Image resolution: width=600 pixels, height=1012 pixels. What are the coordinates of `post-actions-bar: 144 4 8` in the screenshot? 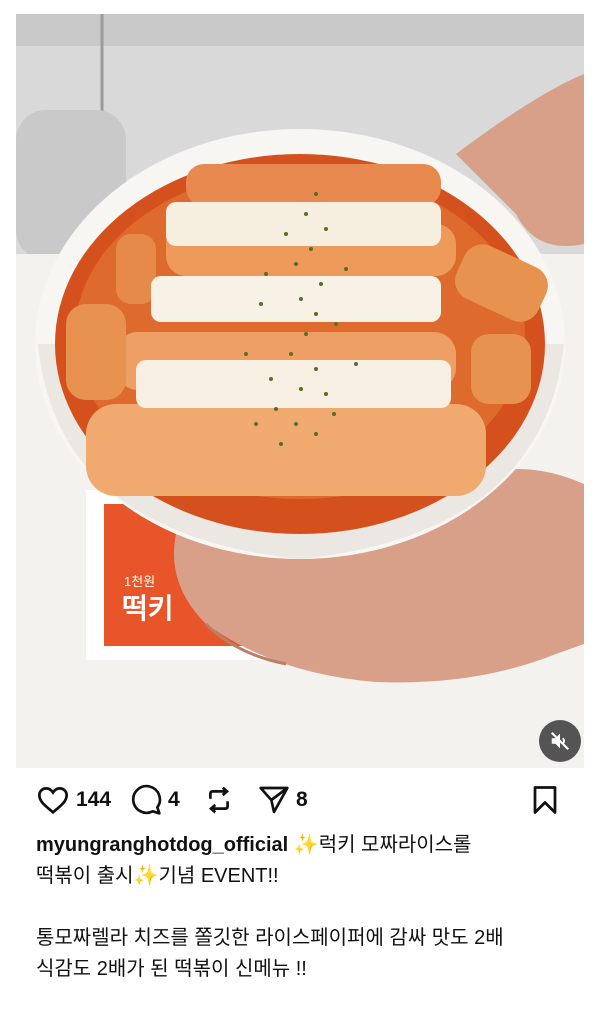 It's located at (300, 800).